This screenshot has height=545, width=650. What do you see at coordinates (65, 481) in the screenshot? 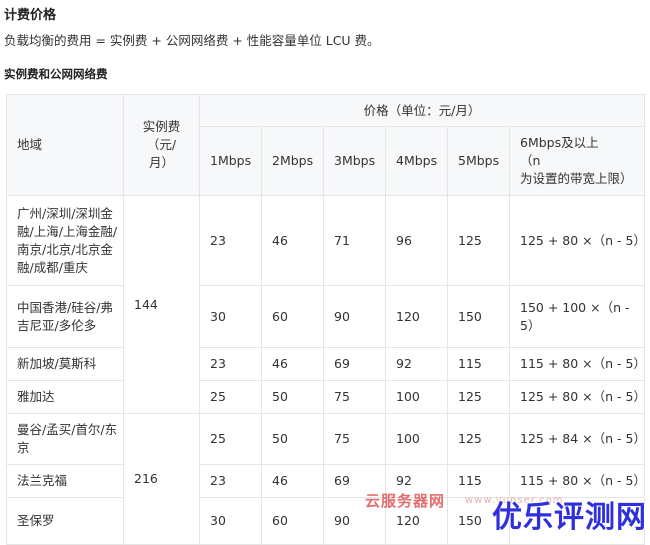
I see `region-cell: 法兰克福` at bounding box center [65, 481].